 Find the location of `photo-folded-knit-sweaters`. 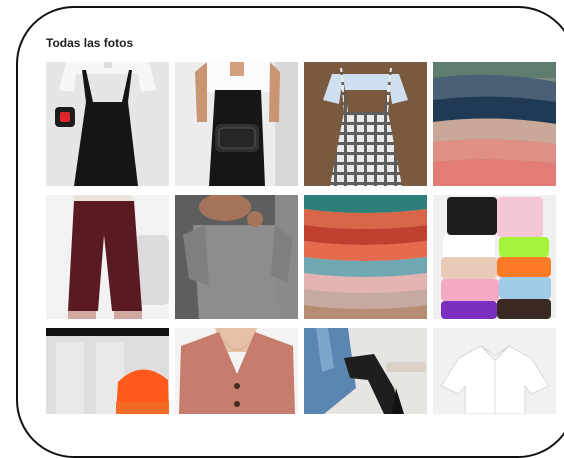

photo-folded-knit-sweaters is located at coordinates (494, 124).